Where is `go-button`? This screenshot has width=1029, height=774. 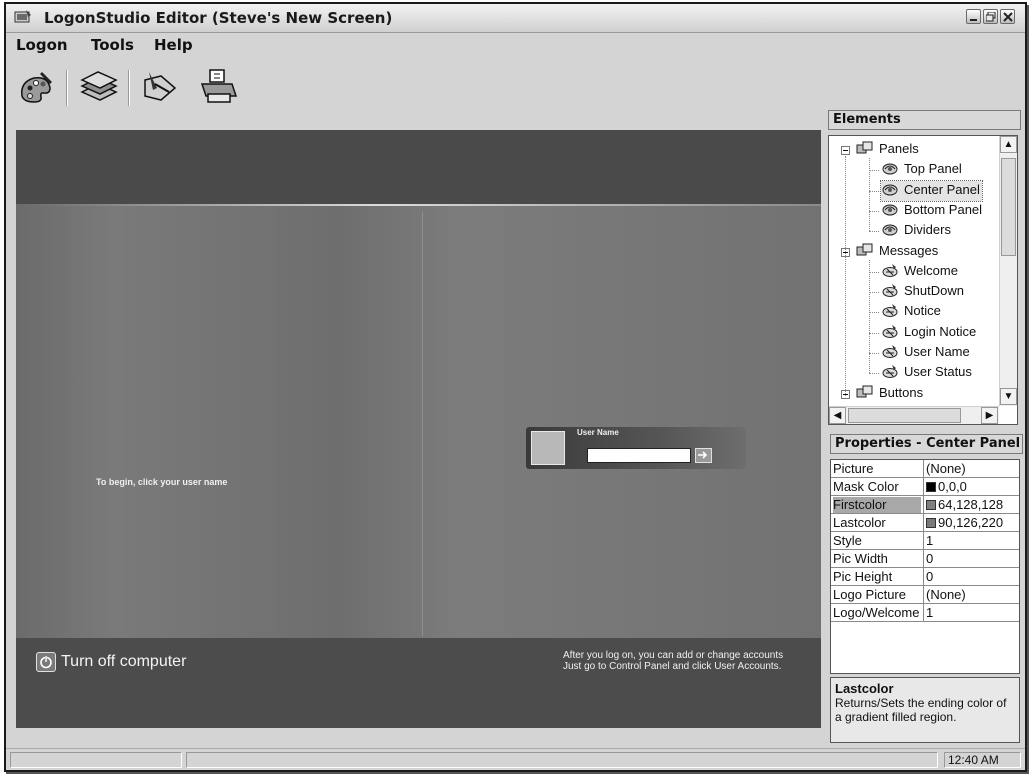 go-button is located at coordinates (703, 455).